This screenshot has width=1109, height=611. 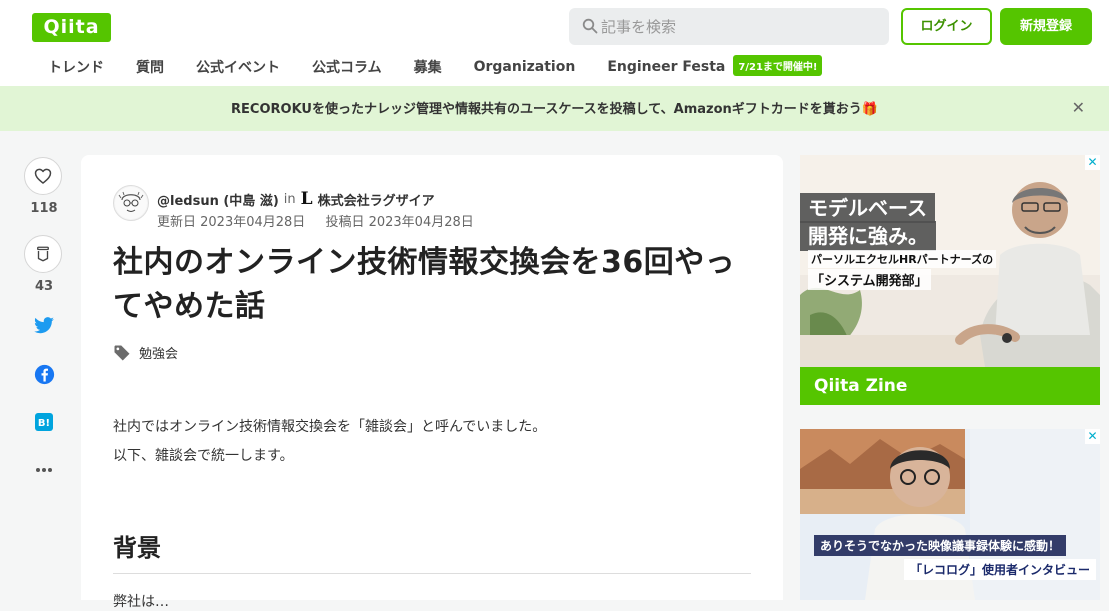 I want to click on in-label: in, so click(x=289, y=199).